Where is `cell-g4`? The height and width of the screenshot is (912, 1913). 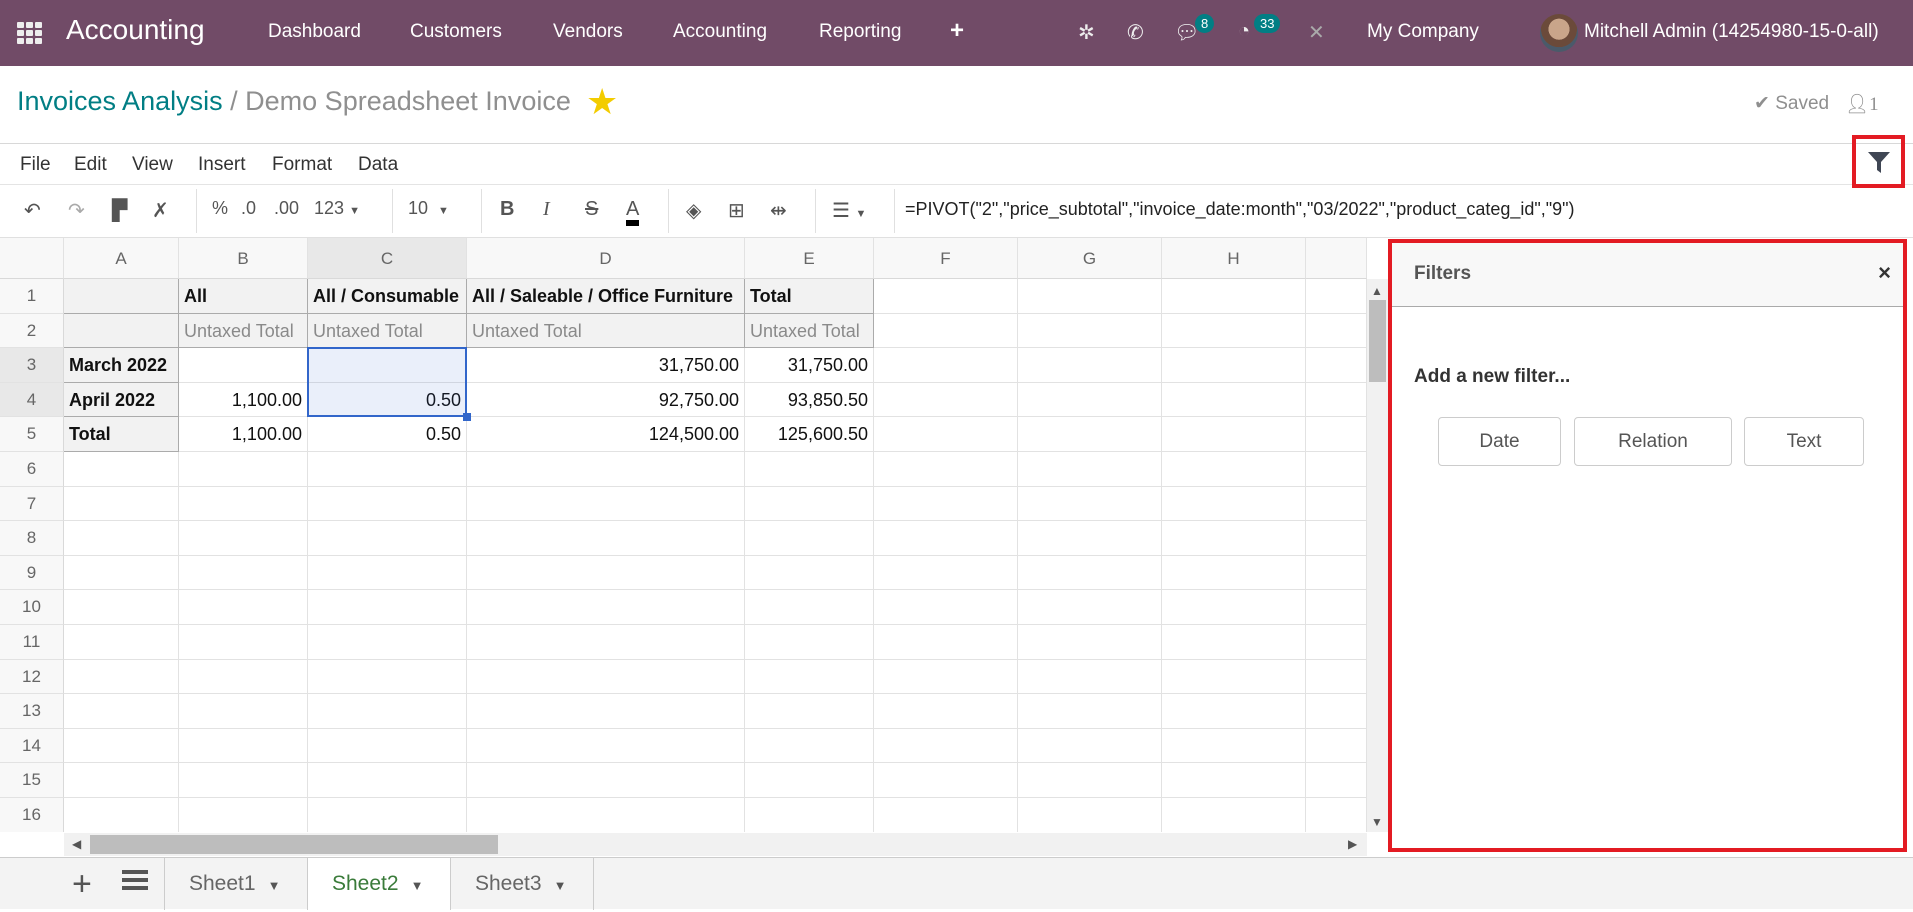
cell-g4 is located at coordinates (1090, 400).